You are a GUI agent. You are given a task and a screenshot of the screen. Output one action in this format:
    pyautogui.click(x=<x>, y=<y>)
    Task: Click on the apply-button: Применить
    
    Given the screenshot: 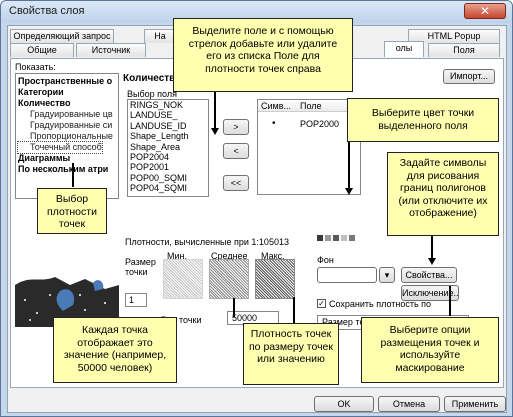 What is the action you would take?
    pyautogui.click(x=475, y=404)
    